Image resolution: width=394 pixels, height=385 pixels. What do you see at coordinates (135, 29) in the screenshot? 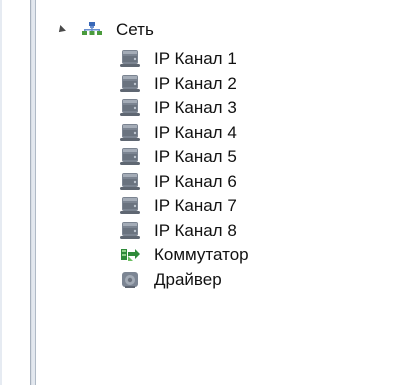
I see `tree-node-label: Сеть` at bounding box center [135, 29].